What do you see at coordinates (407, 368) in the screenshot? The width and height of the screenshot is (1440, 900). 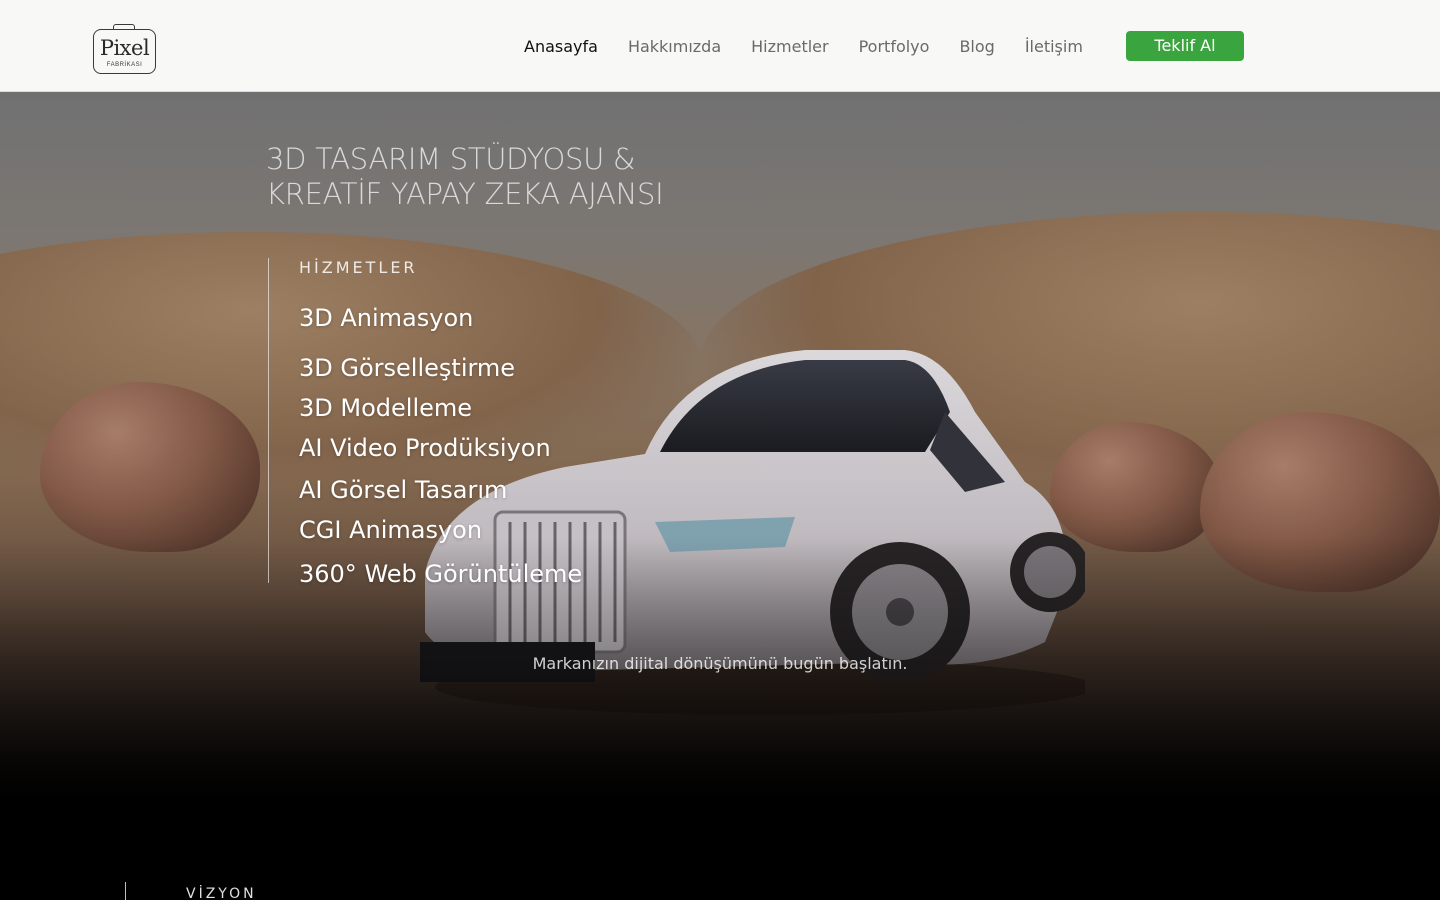 I see `service-item-3d-gorsellestirme: 3D Görselleştirme` at bounding box center [407, 368].